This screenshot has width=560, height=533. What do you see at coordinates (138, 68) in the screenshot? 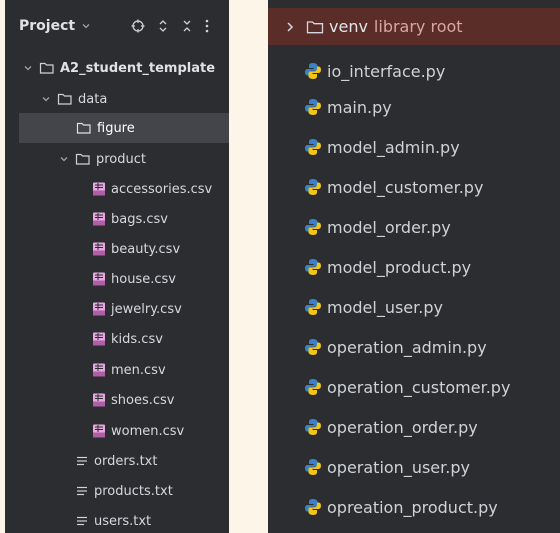
I see `tree-item-label: A2_student_template` at bounding box center [138, 68].